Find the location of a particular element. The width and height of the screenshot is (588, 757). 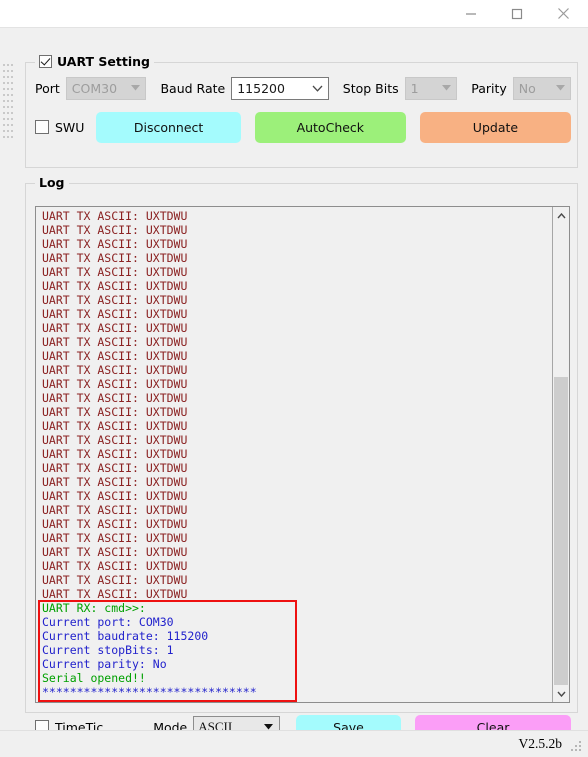

status-bar: V2.5.2b is located at coordinates (294, 743).